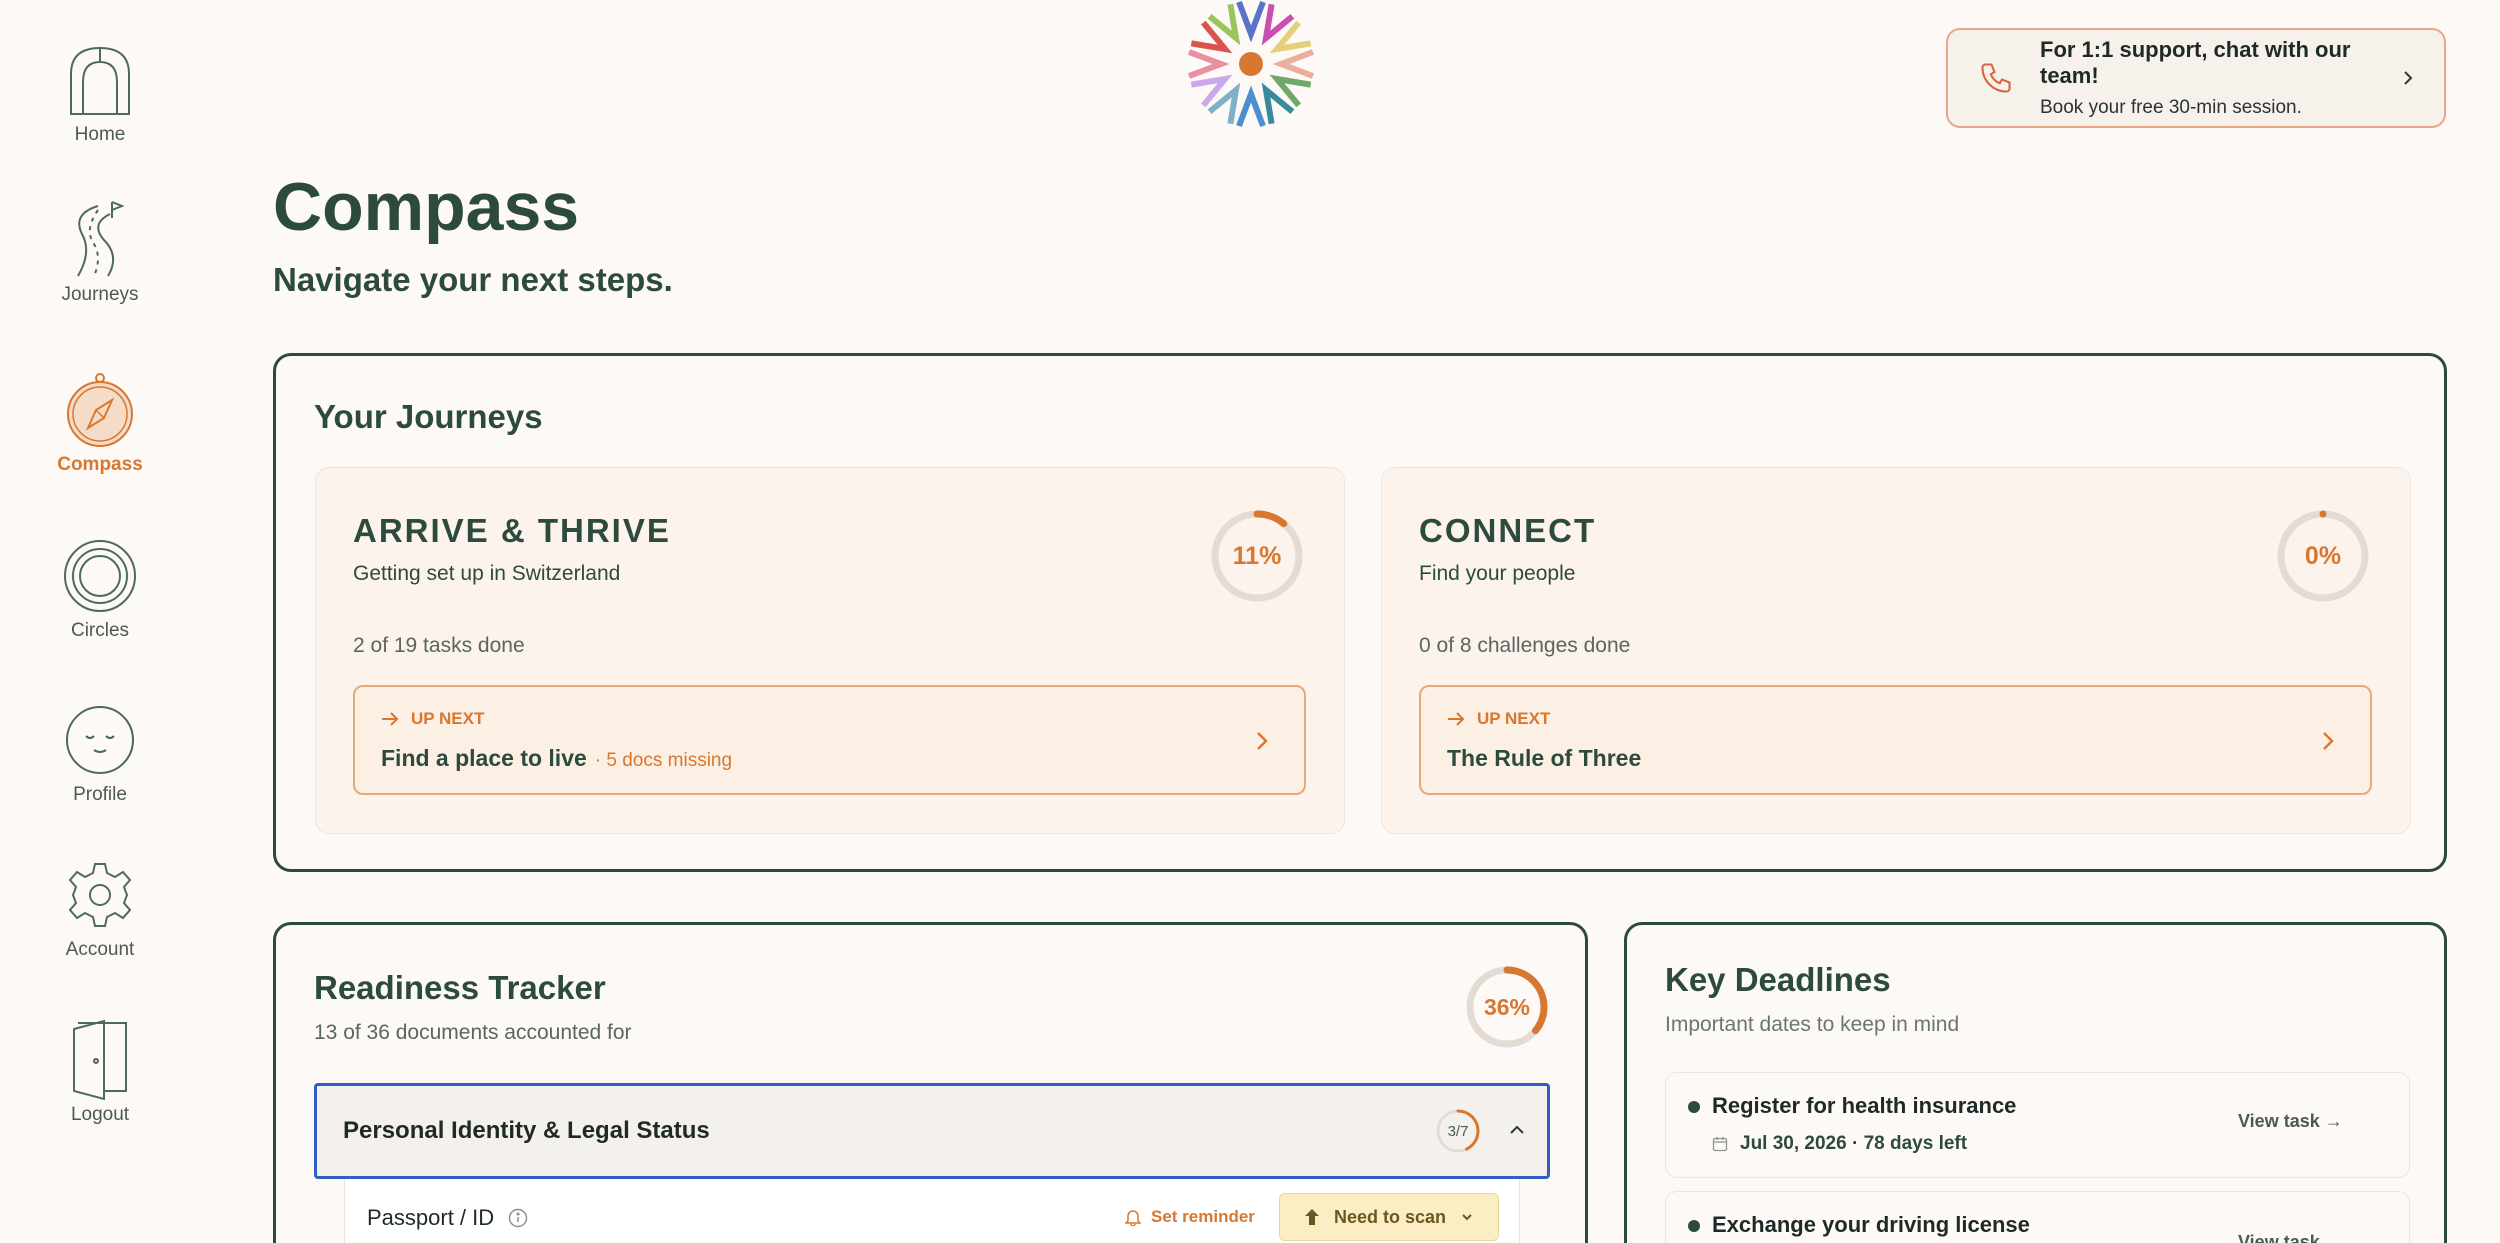 The height and width of the screenshot is (1243, 2500). What do you see at coordinates (1864, 1105) in the screenshot?
I see `deadline-title: Register for health insurance` at bounding box center [1864, 1105].